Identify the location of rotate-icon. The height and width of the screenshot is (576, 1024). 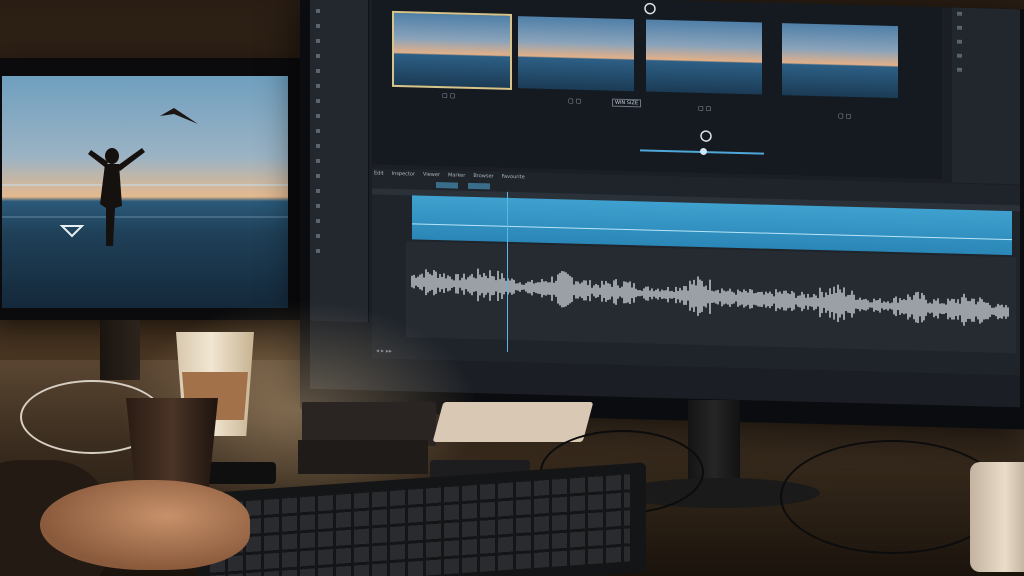
(650, 8).